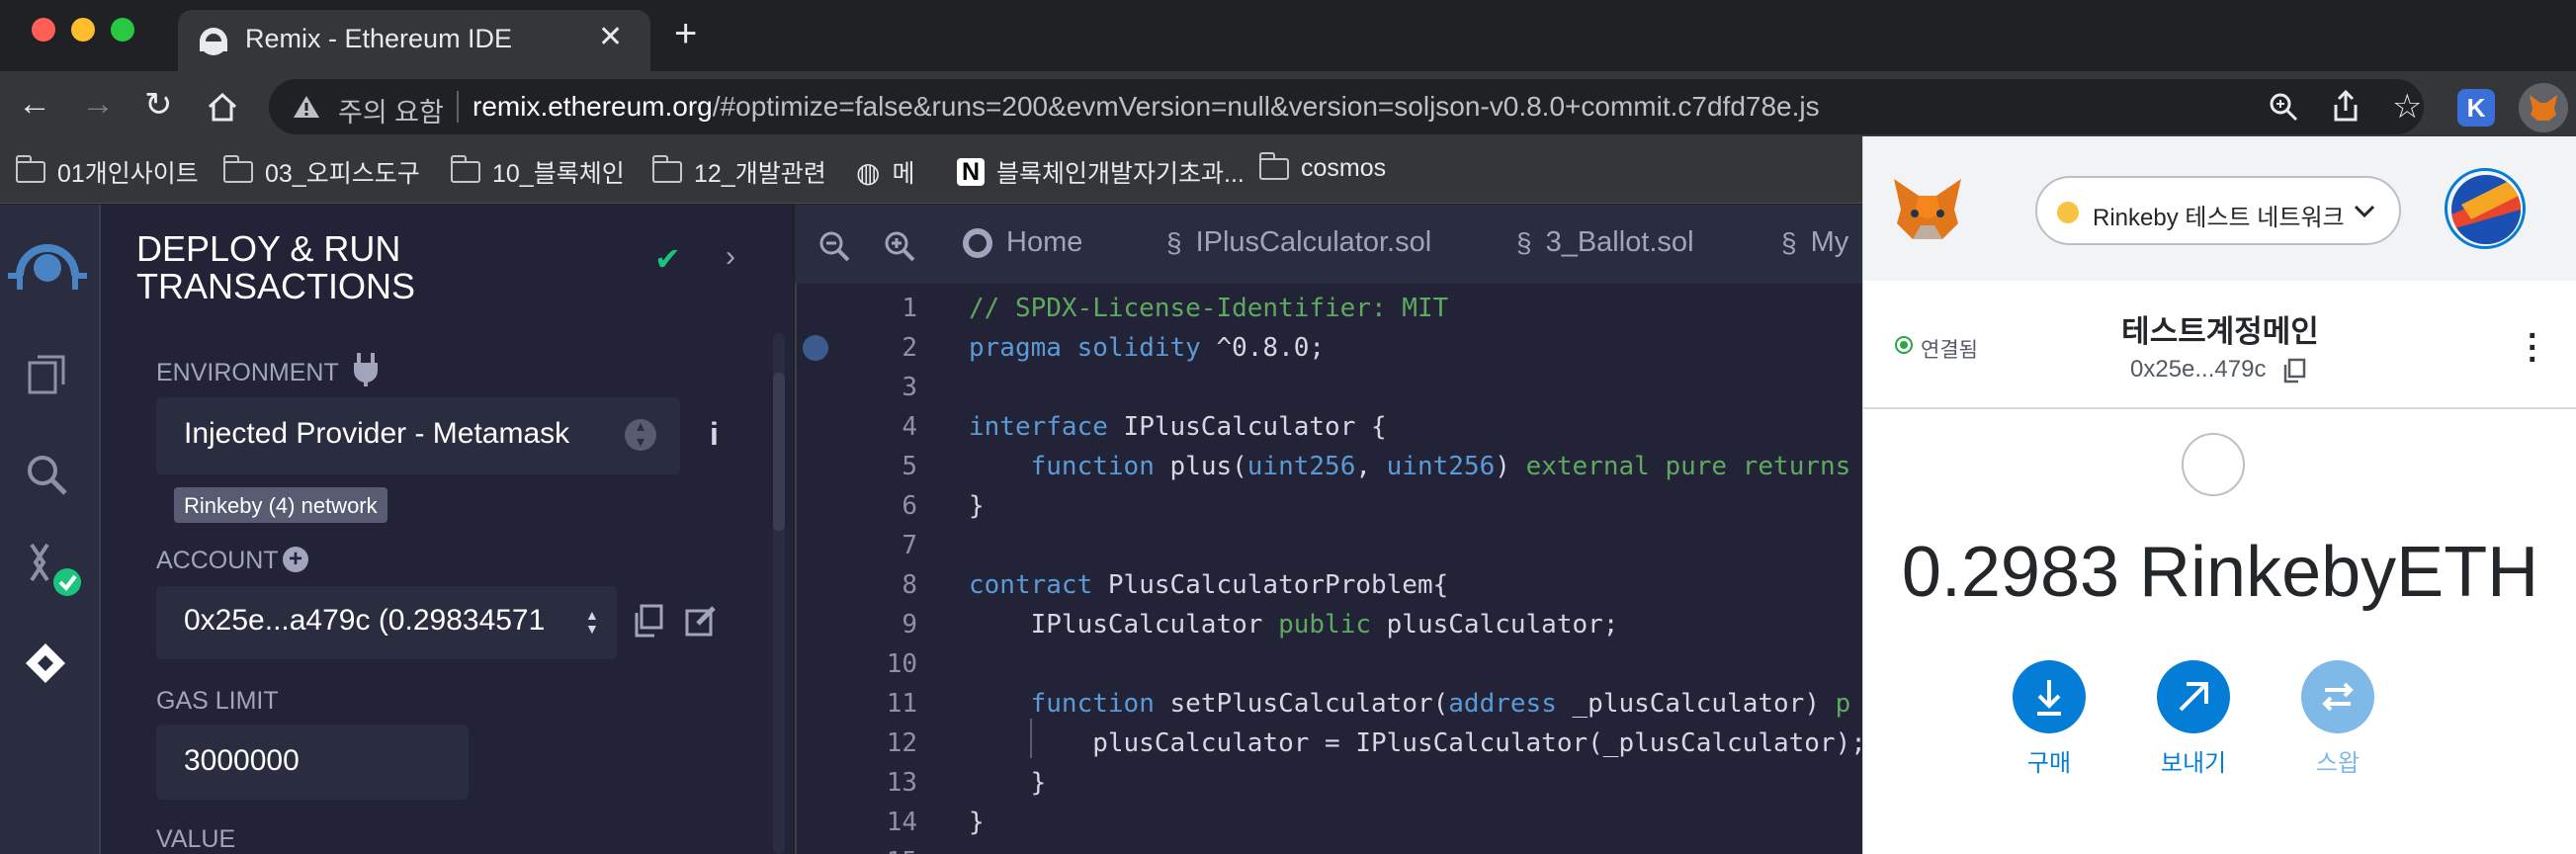 Image resolution: width=2576 pixels, height=854 pixels. Describe the element at coordinates (1022, 242) in the screenshot. I see `tab-home: Home` at that location.